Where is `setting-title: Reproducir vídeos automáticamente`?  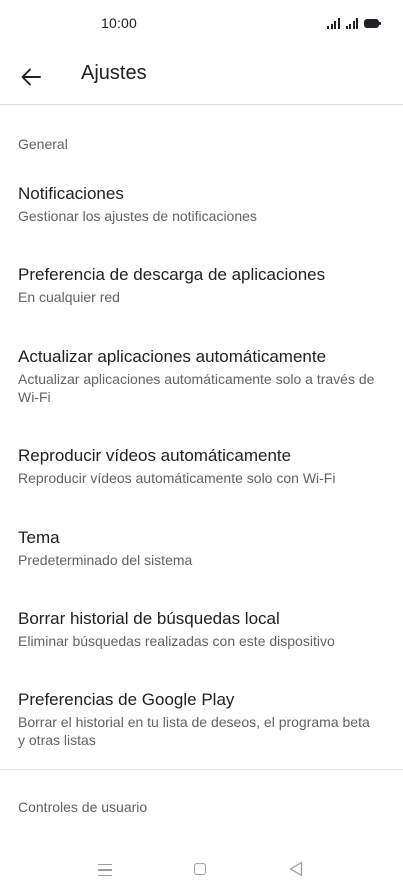 setting-title: Reproducir vídeos automáticamente is located at coordinates (155, 455).